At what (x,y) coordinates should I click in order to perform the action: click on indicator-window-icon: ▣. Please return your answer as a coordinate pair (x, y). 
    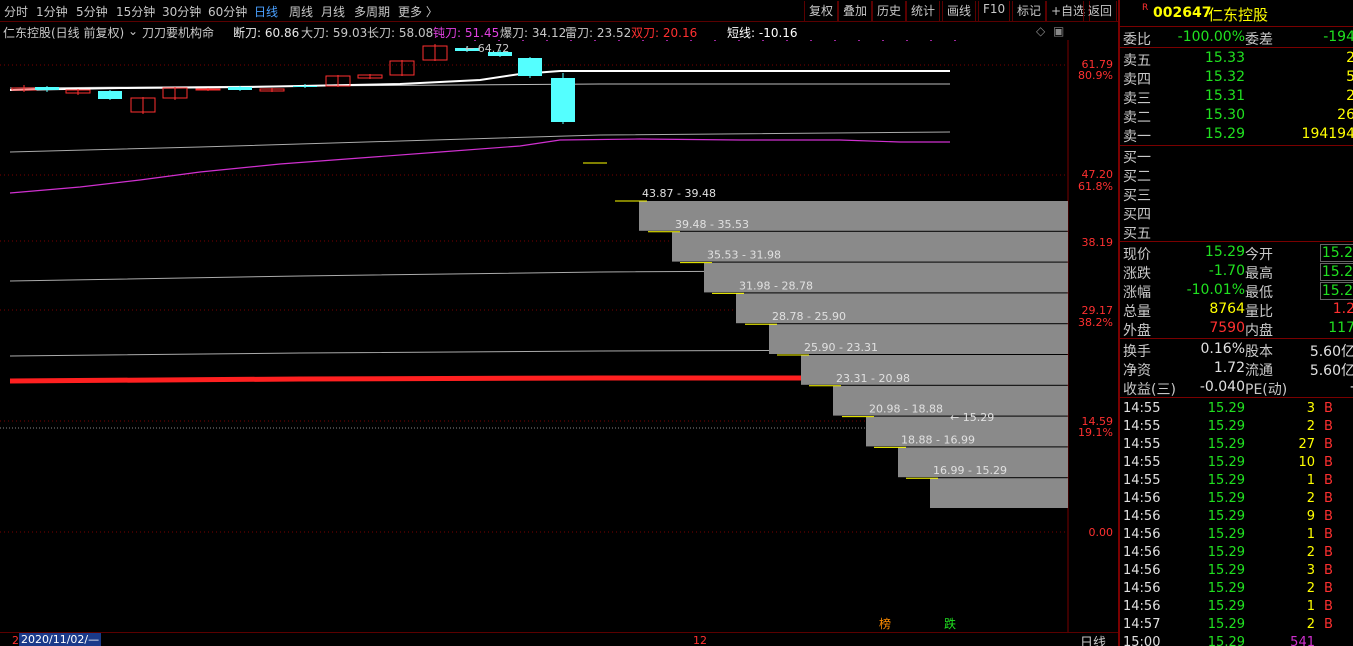
    Looking at the image, I should click on (1058, 31).